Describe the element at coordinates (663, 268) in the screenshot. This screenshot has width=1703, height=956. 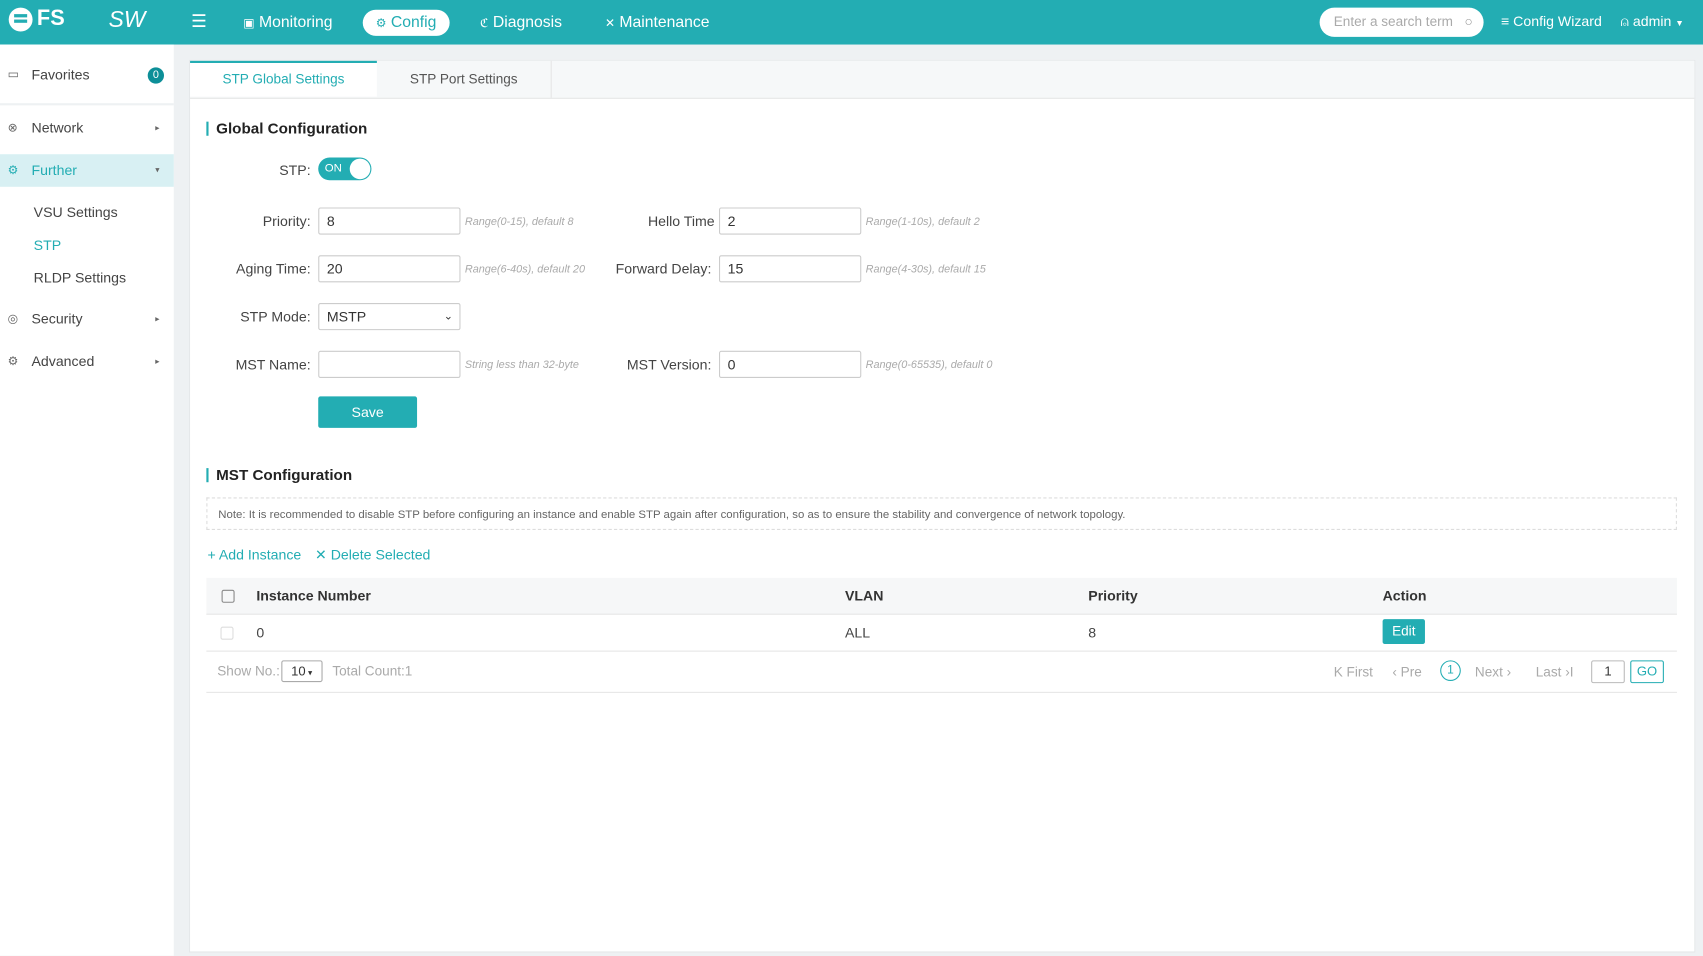
I see `forward-delay-label: Forward Delay:` at that location.